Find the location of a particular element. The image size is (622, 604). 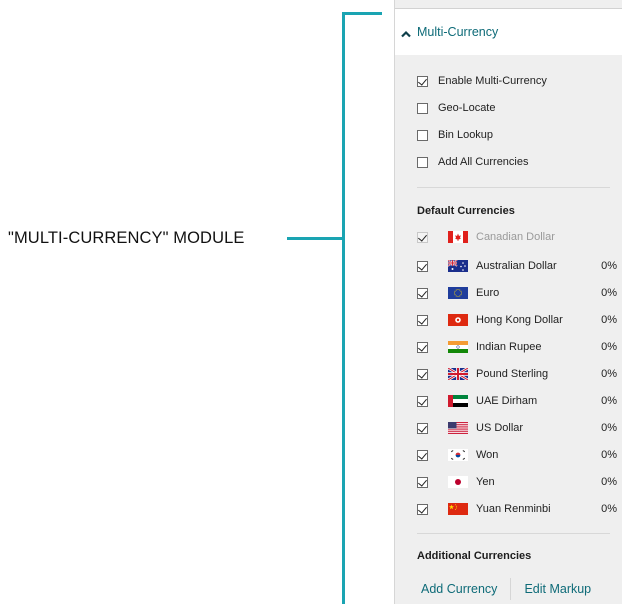

currency-name: Australian Dollar is located at coordinates (516, 266).